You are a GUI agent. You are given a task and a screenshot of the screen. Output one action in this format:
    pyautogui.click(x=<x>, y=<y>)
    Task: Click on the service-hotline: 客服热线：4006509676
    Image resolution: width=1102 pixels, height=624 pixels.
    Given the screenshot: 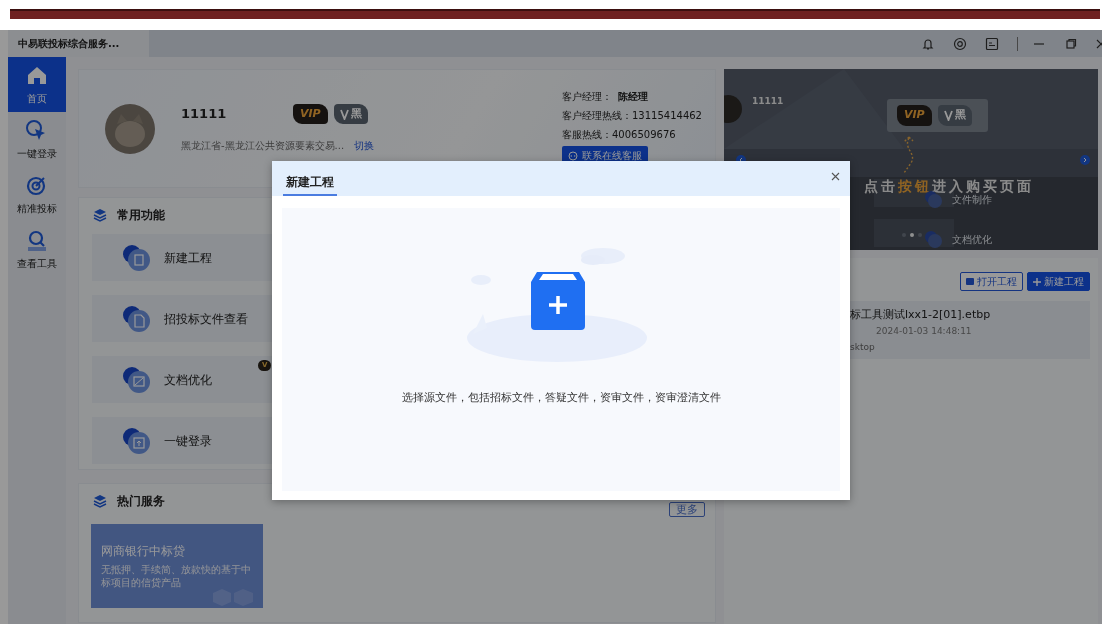 What is the action you would take?
    pyautogui.click(x=619, y=135)
    